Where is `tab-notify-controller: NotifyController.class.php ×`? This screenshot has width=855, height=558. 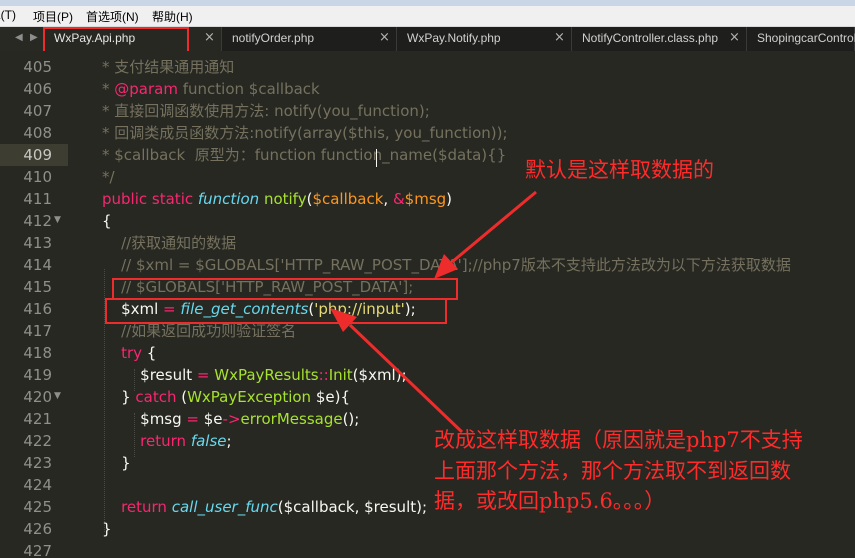 tab-notify-controller: NotifyController.class.php × is located at coordinates (659, 39).